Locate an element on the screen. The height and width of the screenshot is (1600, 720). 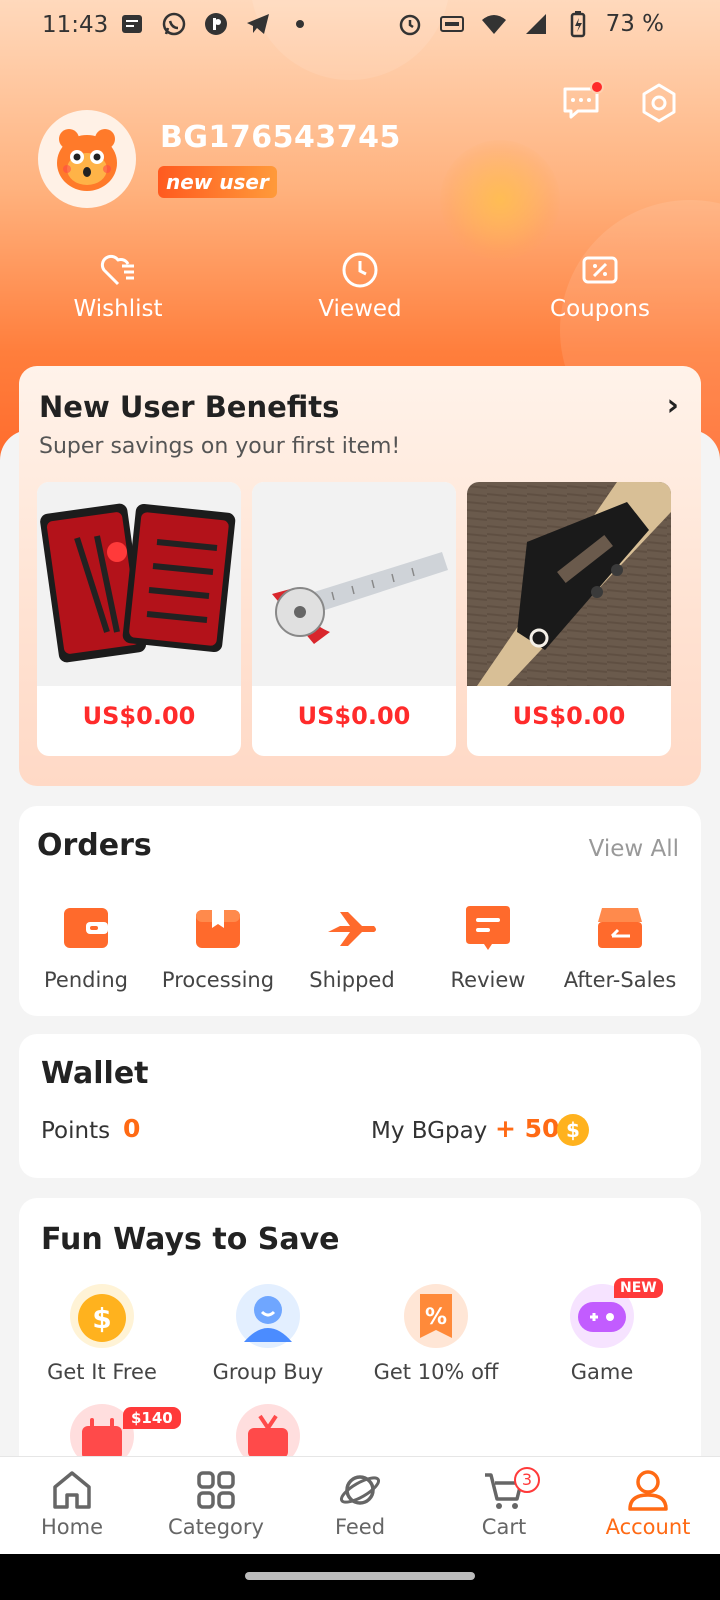
bgpay-label: My BGpay is located at coordinates (429, 1131).